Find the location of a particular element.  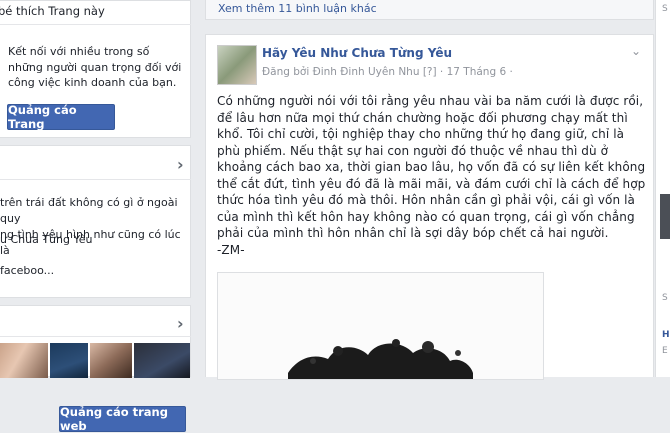

ink-splash-image is located at coordinates (380, 326).